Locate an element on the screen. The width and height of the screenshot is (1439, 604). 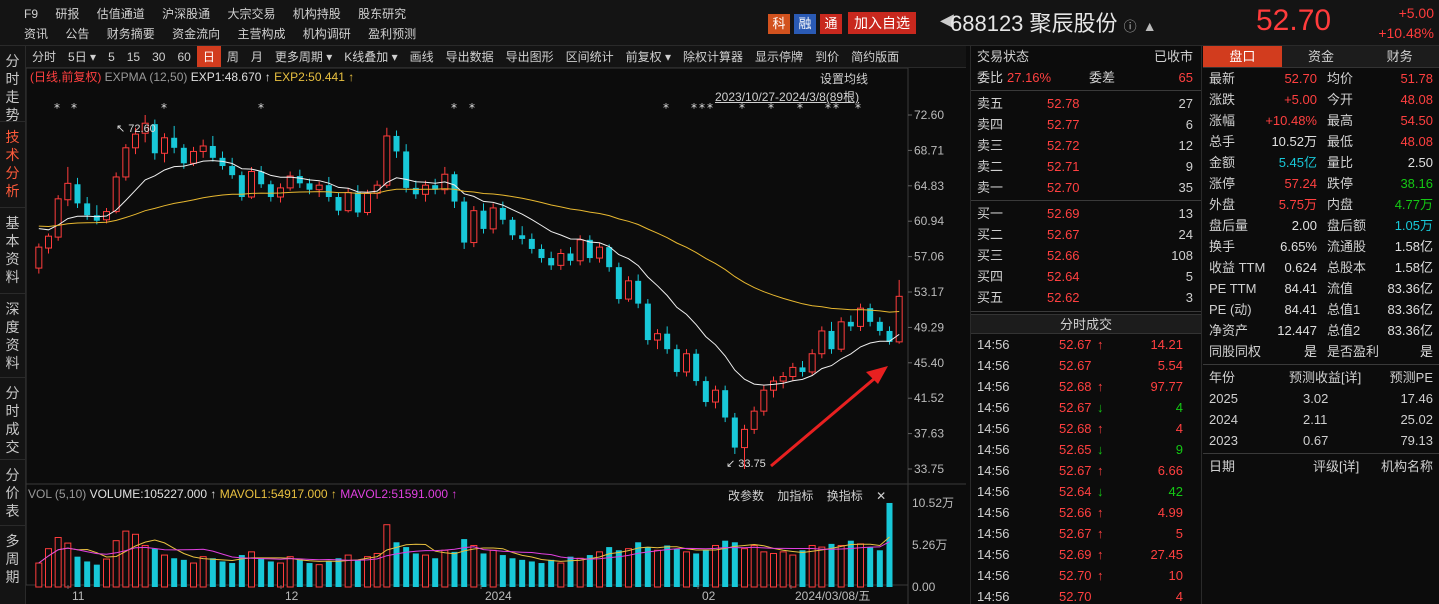
nav-news: 资讯 is located at coordinates (36, 33).